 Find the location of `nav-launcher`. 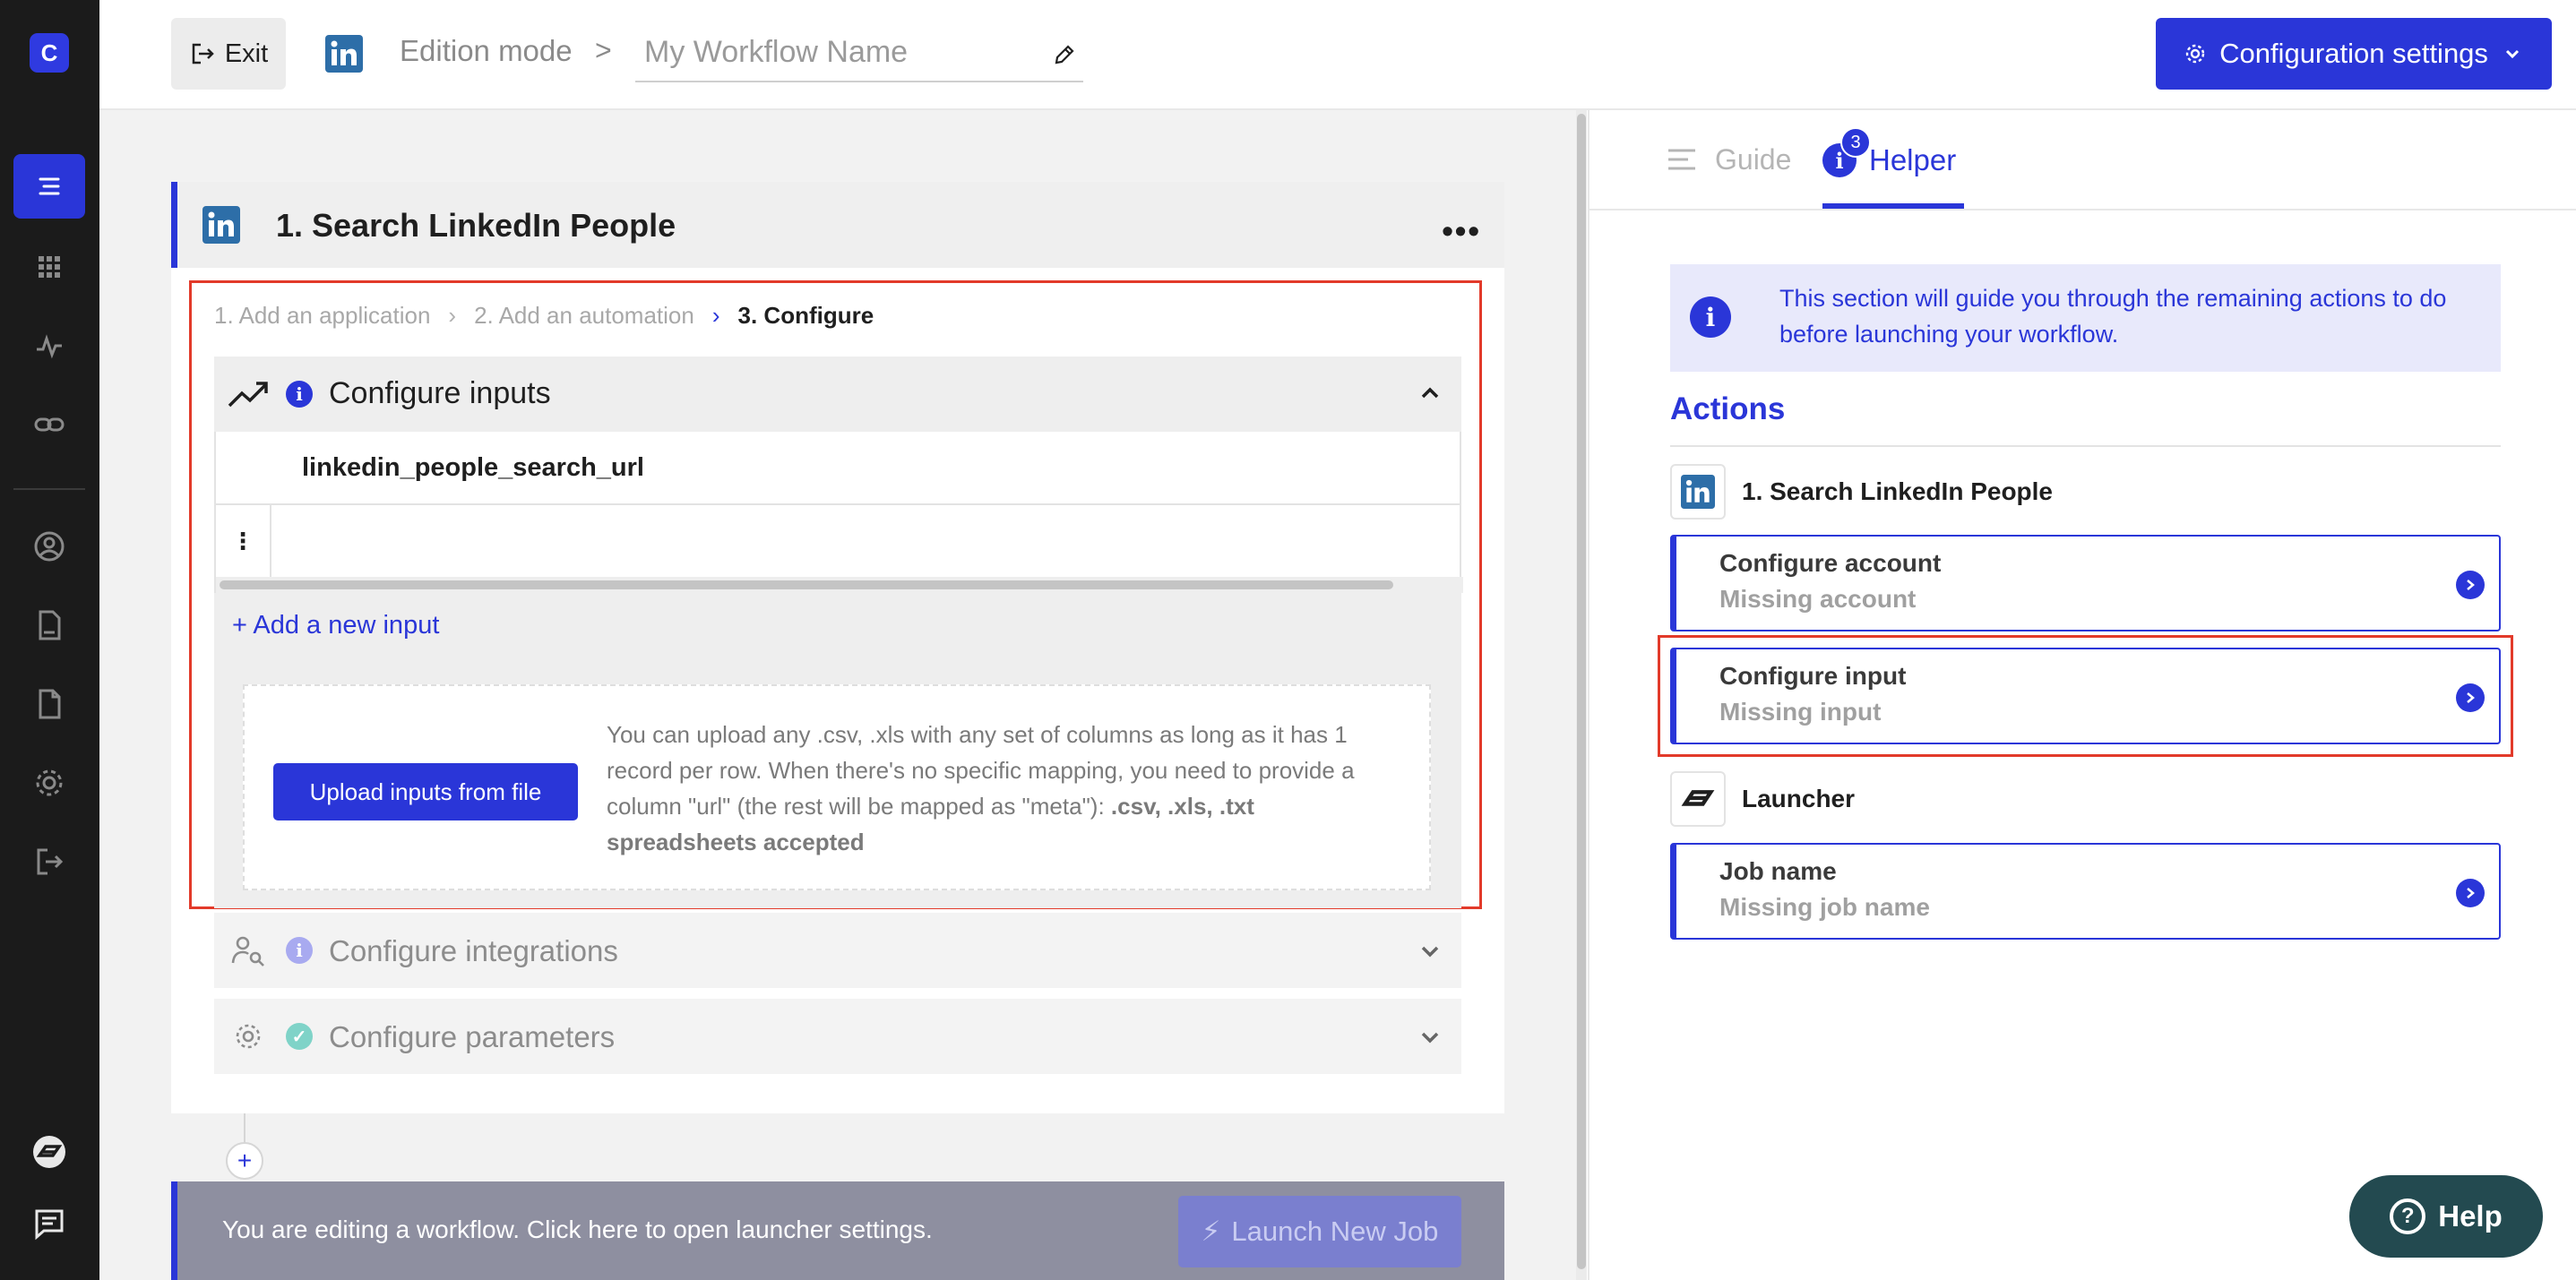

nav-launcher is located at coordinates (49, 1152).